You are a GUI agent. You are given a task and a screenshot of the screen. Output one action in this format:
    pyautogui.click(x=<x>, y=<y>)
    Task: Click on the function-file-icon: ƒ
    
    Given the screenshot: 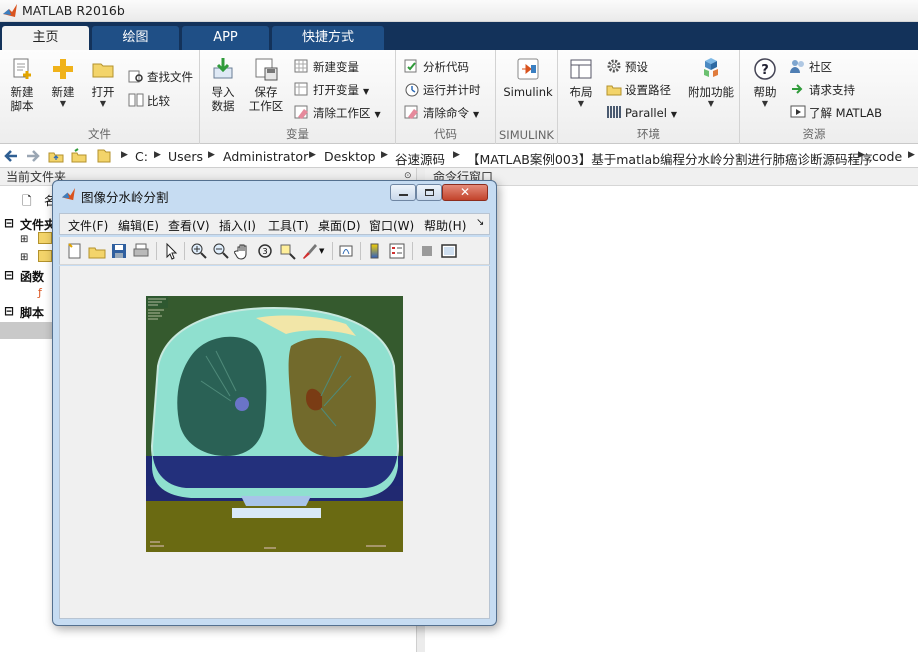 What is the action you would take?
    pyautogui.click(x=40, y=292)
    